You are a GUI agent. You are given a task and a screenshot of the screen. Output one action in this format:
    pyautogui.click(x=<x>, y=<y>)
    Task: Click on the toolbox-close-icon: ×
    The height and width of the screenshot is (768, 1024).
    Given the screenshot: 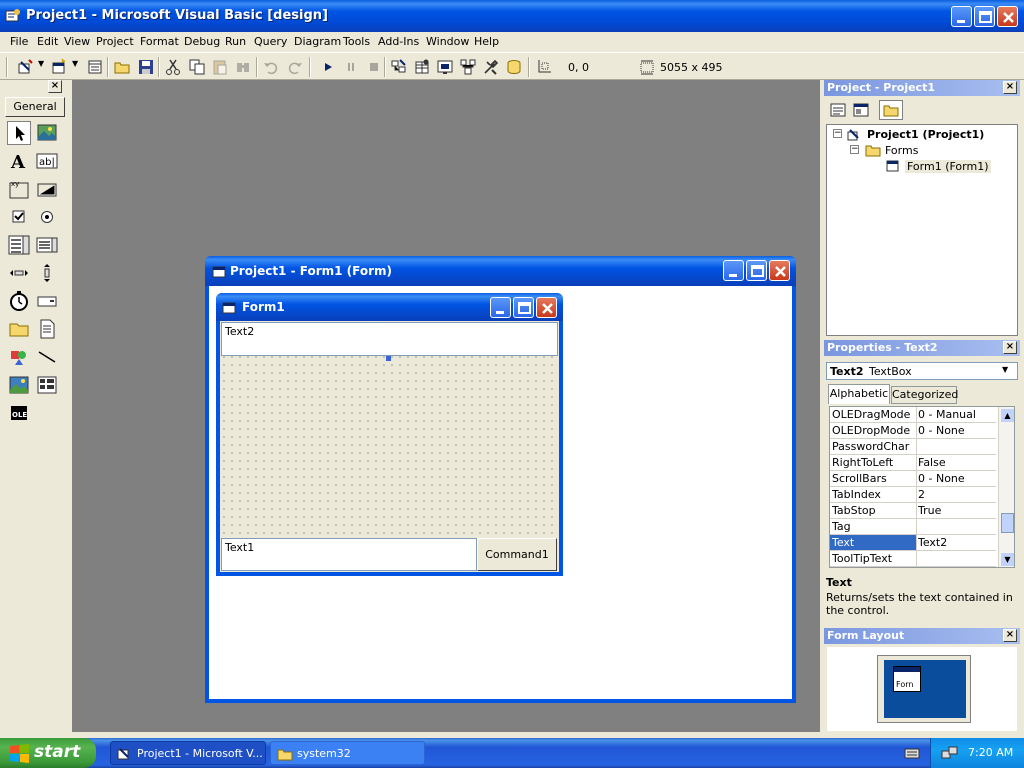 What is the action you would take?
    pyautogui.click(x=55, y=86)
    